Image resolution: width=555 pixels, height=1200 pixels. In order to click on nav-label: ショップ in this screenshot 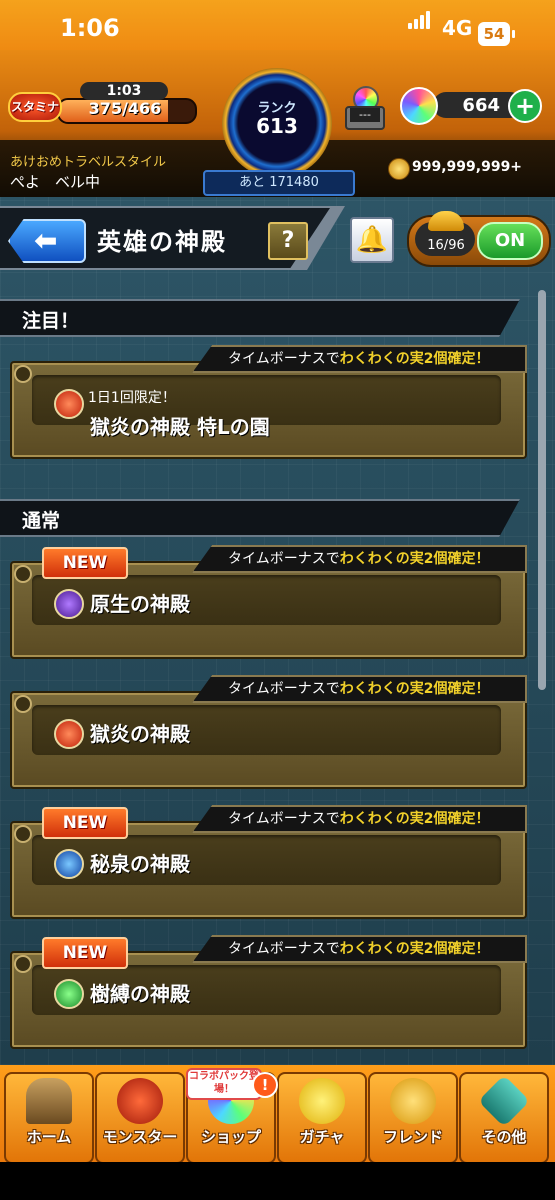, I will do `click(230, 1137)`.